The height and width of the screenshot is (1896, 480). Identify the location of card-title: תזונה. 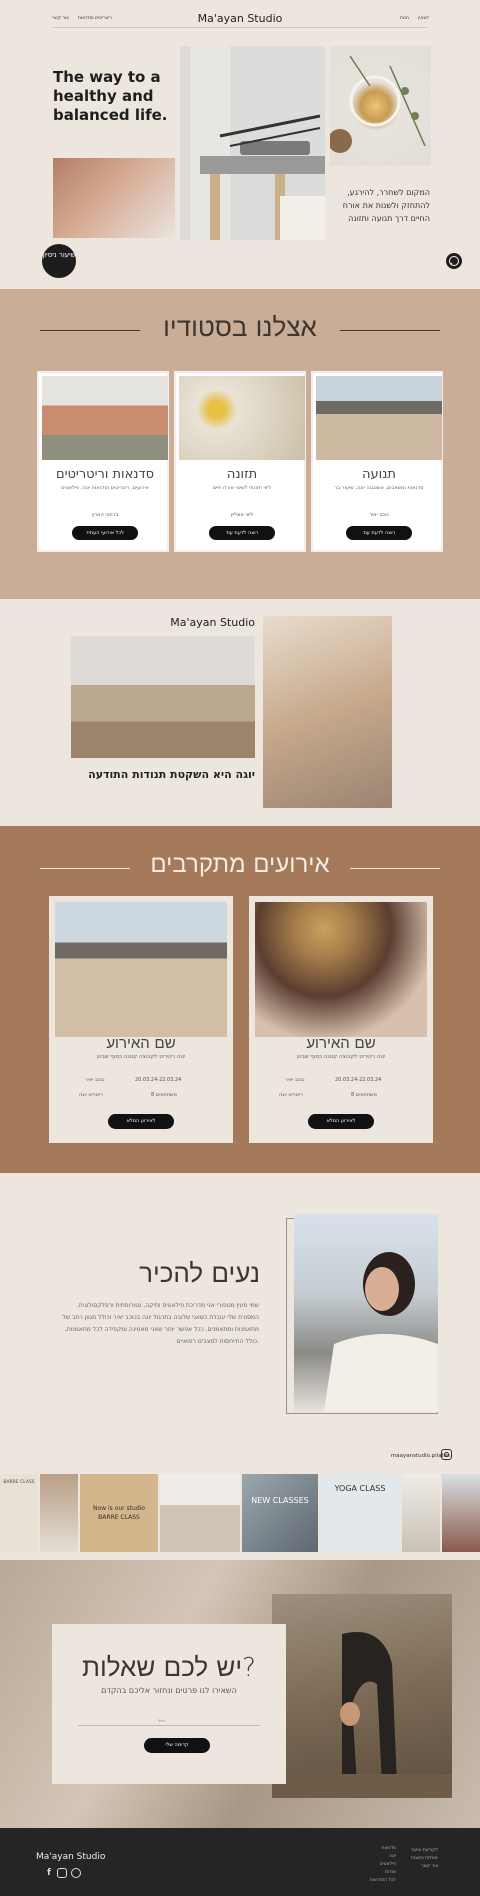
(242, 474).